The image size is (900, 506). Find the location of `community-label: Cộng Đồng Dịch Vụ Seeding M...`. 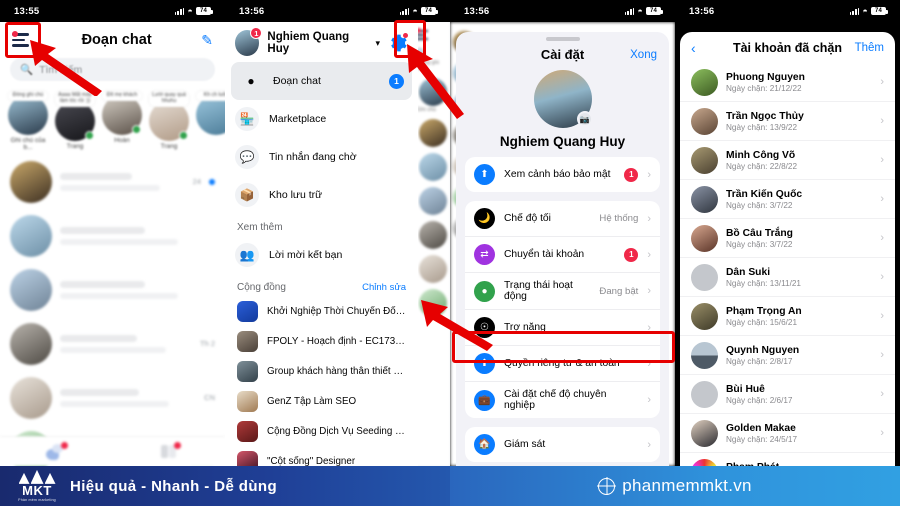

community-label: Cộng Đồng Dịch Vụ Seeding M... is located at coordinates (336, 431).